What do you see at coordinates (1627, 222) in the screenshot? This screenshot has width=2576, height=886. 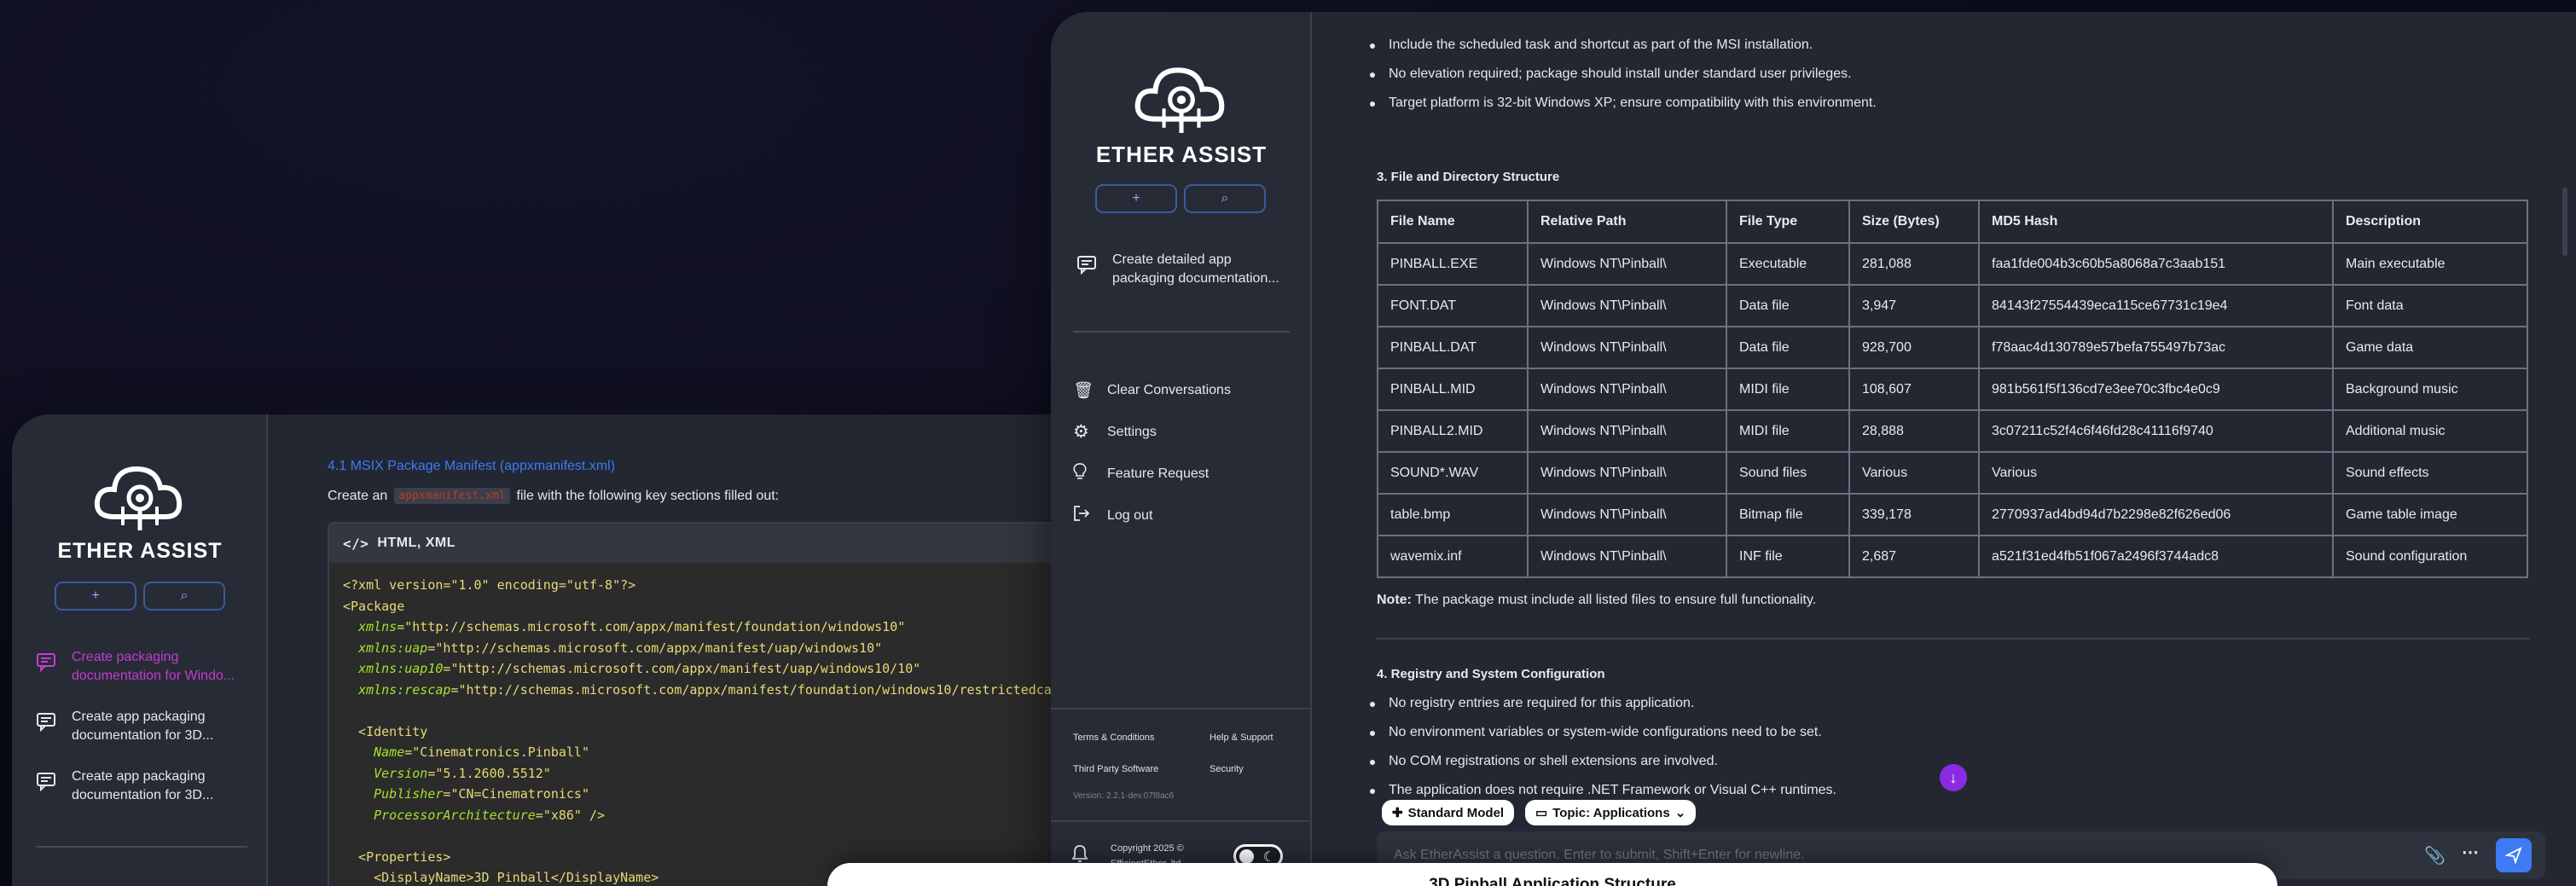 I see `column-header: Relative Path` at bounding box center [1627, 222].